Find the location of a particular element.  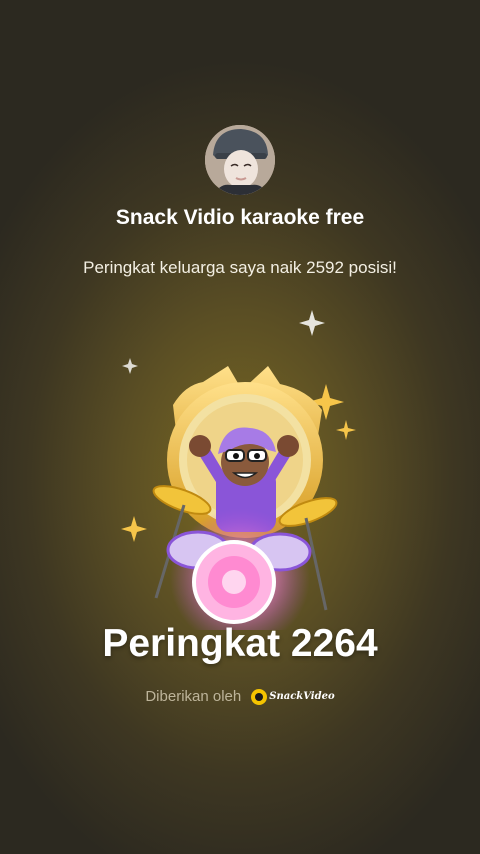

brand-logo: SnackVideo is located at coordinates (293, 696).